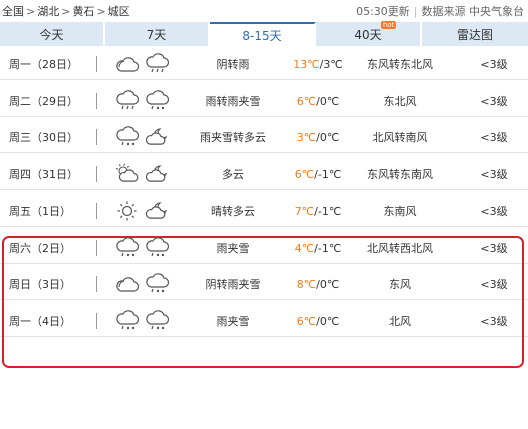 This screenshot has width=528, height=429. I want to click on hot-badge: hot, so click(389, 25).